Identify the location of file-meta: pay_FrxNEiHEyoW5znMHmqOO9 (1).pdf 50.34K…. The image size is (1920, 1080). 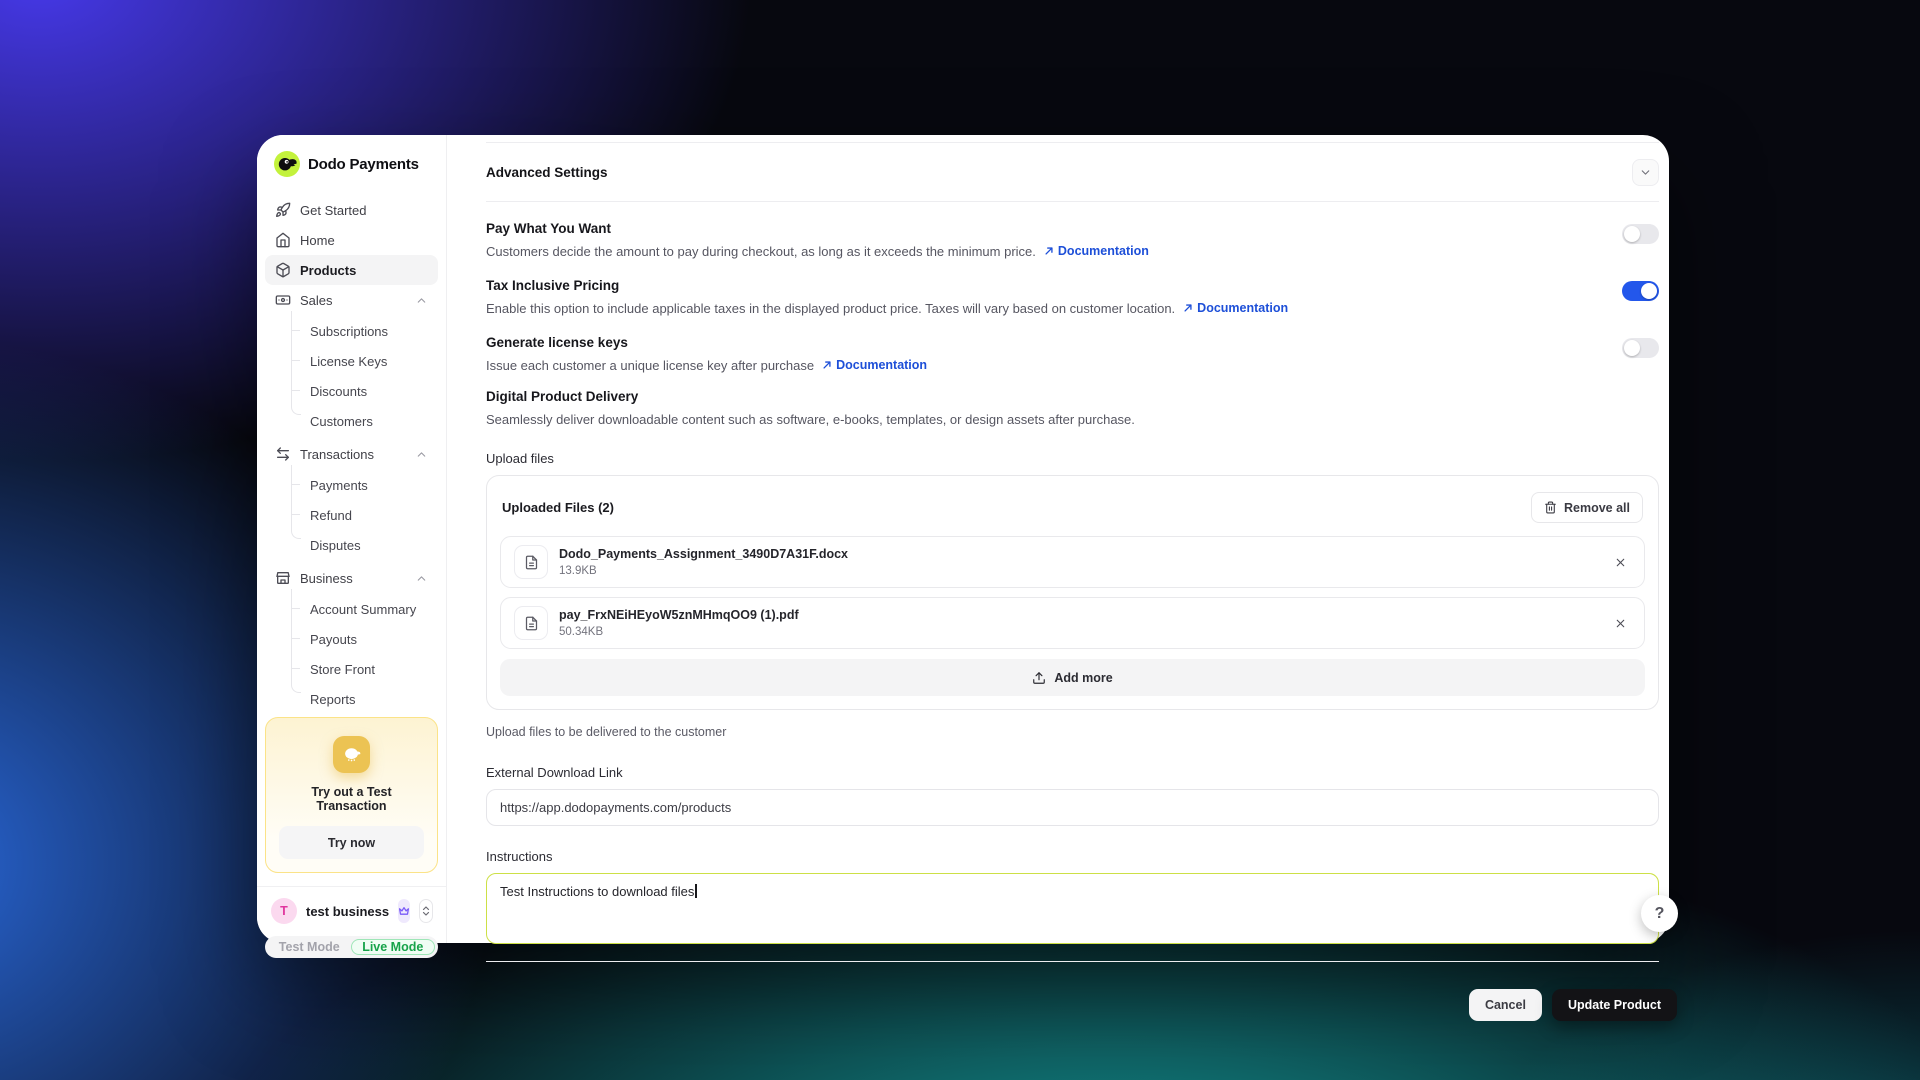
(679, 623).